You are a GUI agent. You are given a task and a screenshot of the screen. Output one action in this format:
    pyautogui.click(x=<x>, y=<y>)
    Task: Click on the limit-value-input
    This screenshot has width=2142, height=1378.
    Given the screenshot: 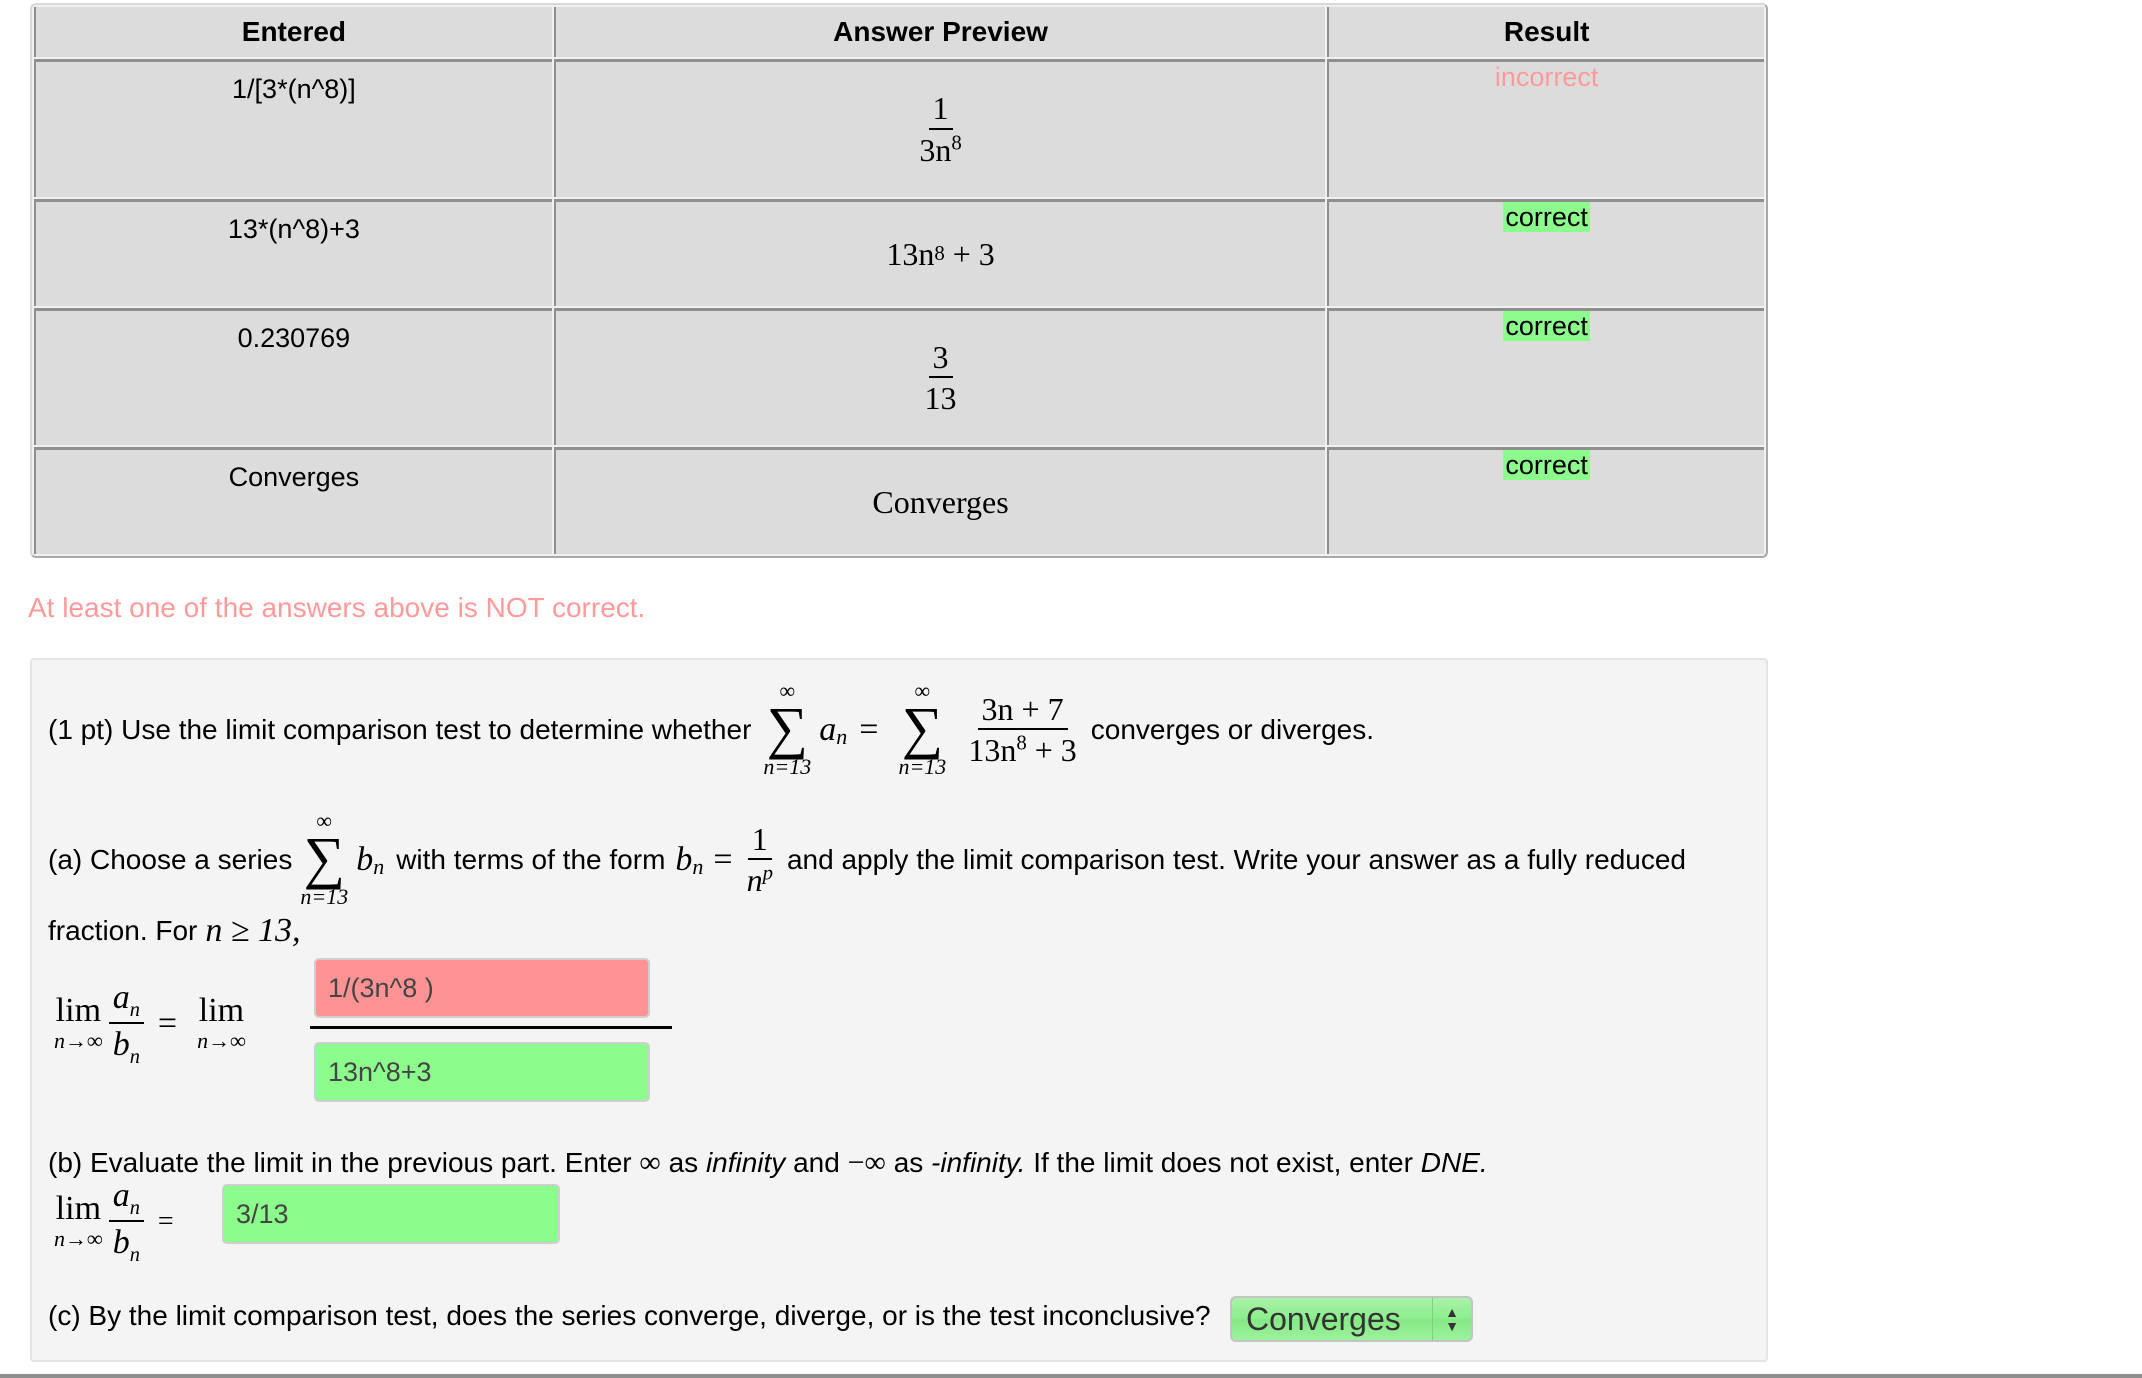 What is the action you would take?
    pyautogui.click(x=391, y=1214)
    